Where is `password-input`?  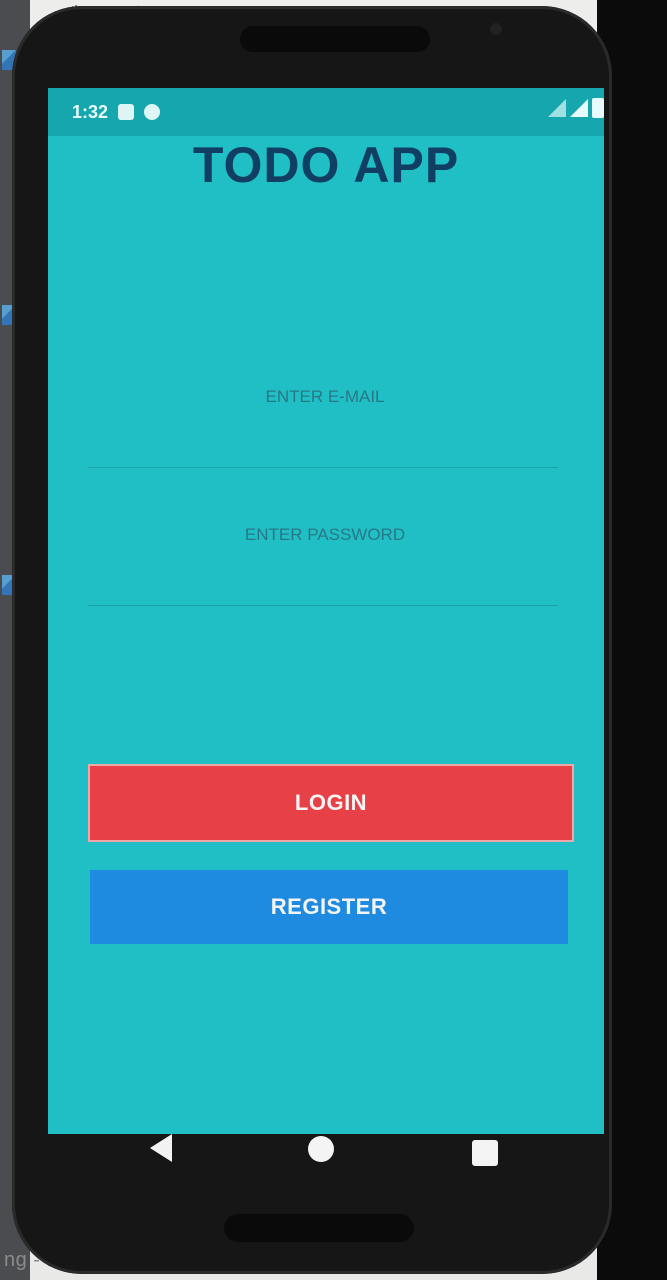
password-input is located at coordinates (325, 535).